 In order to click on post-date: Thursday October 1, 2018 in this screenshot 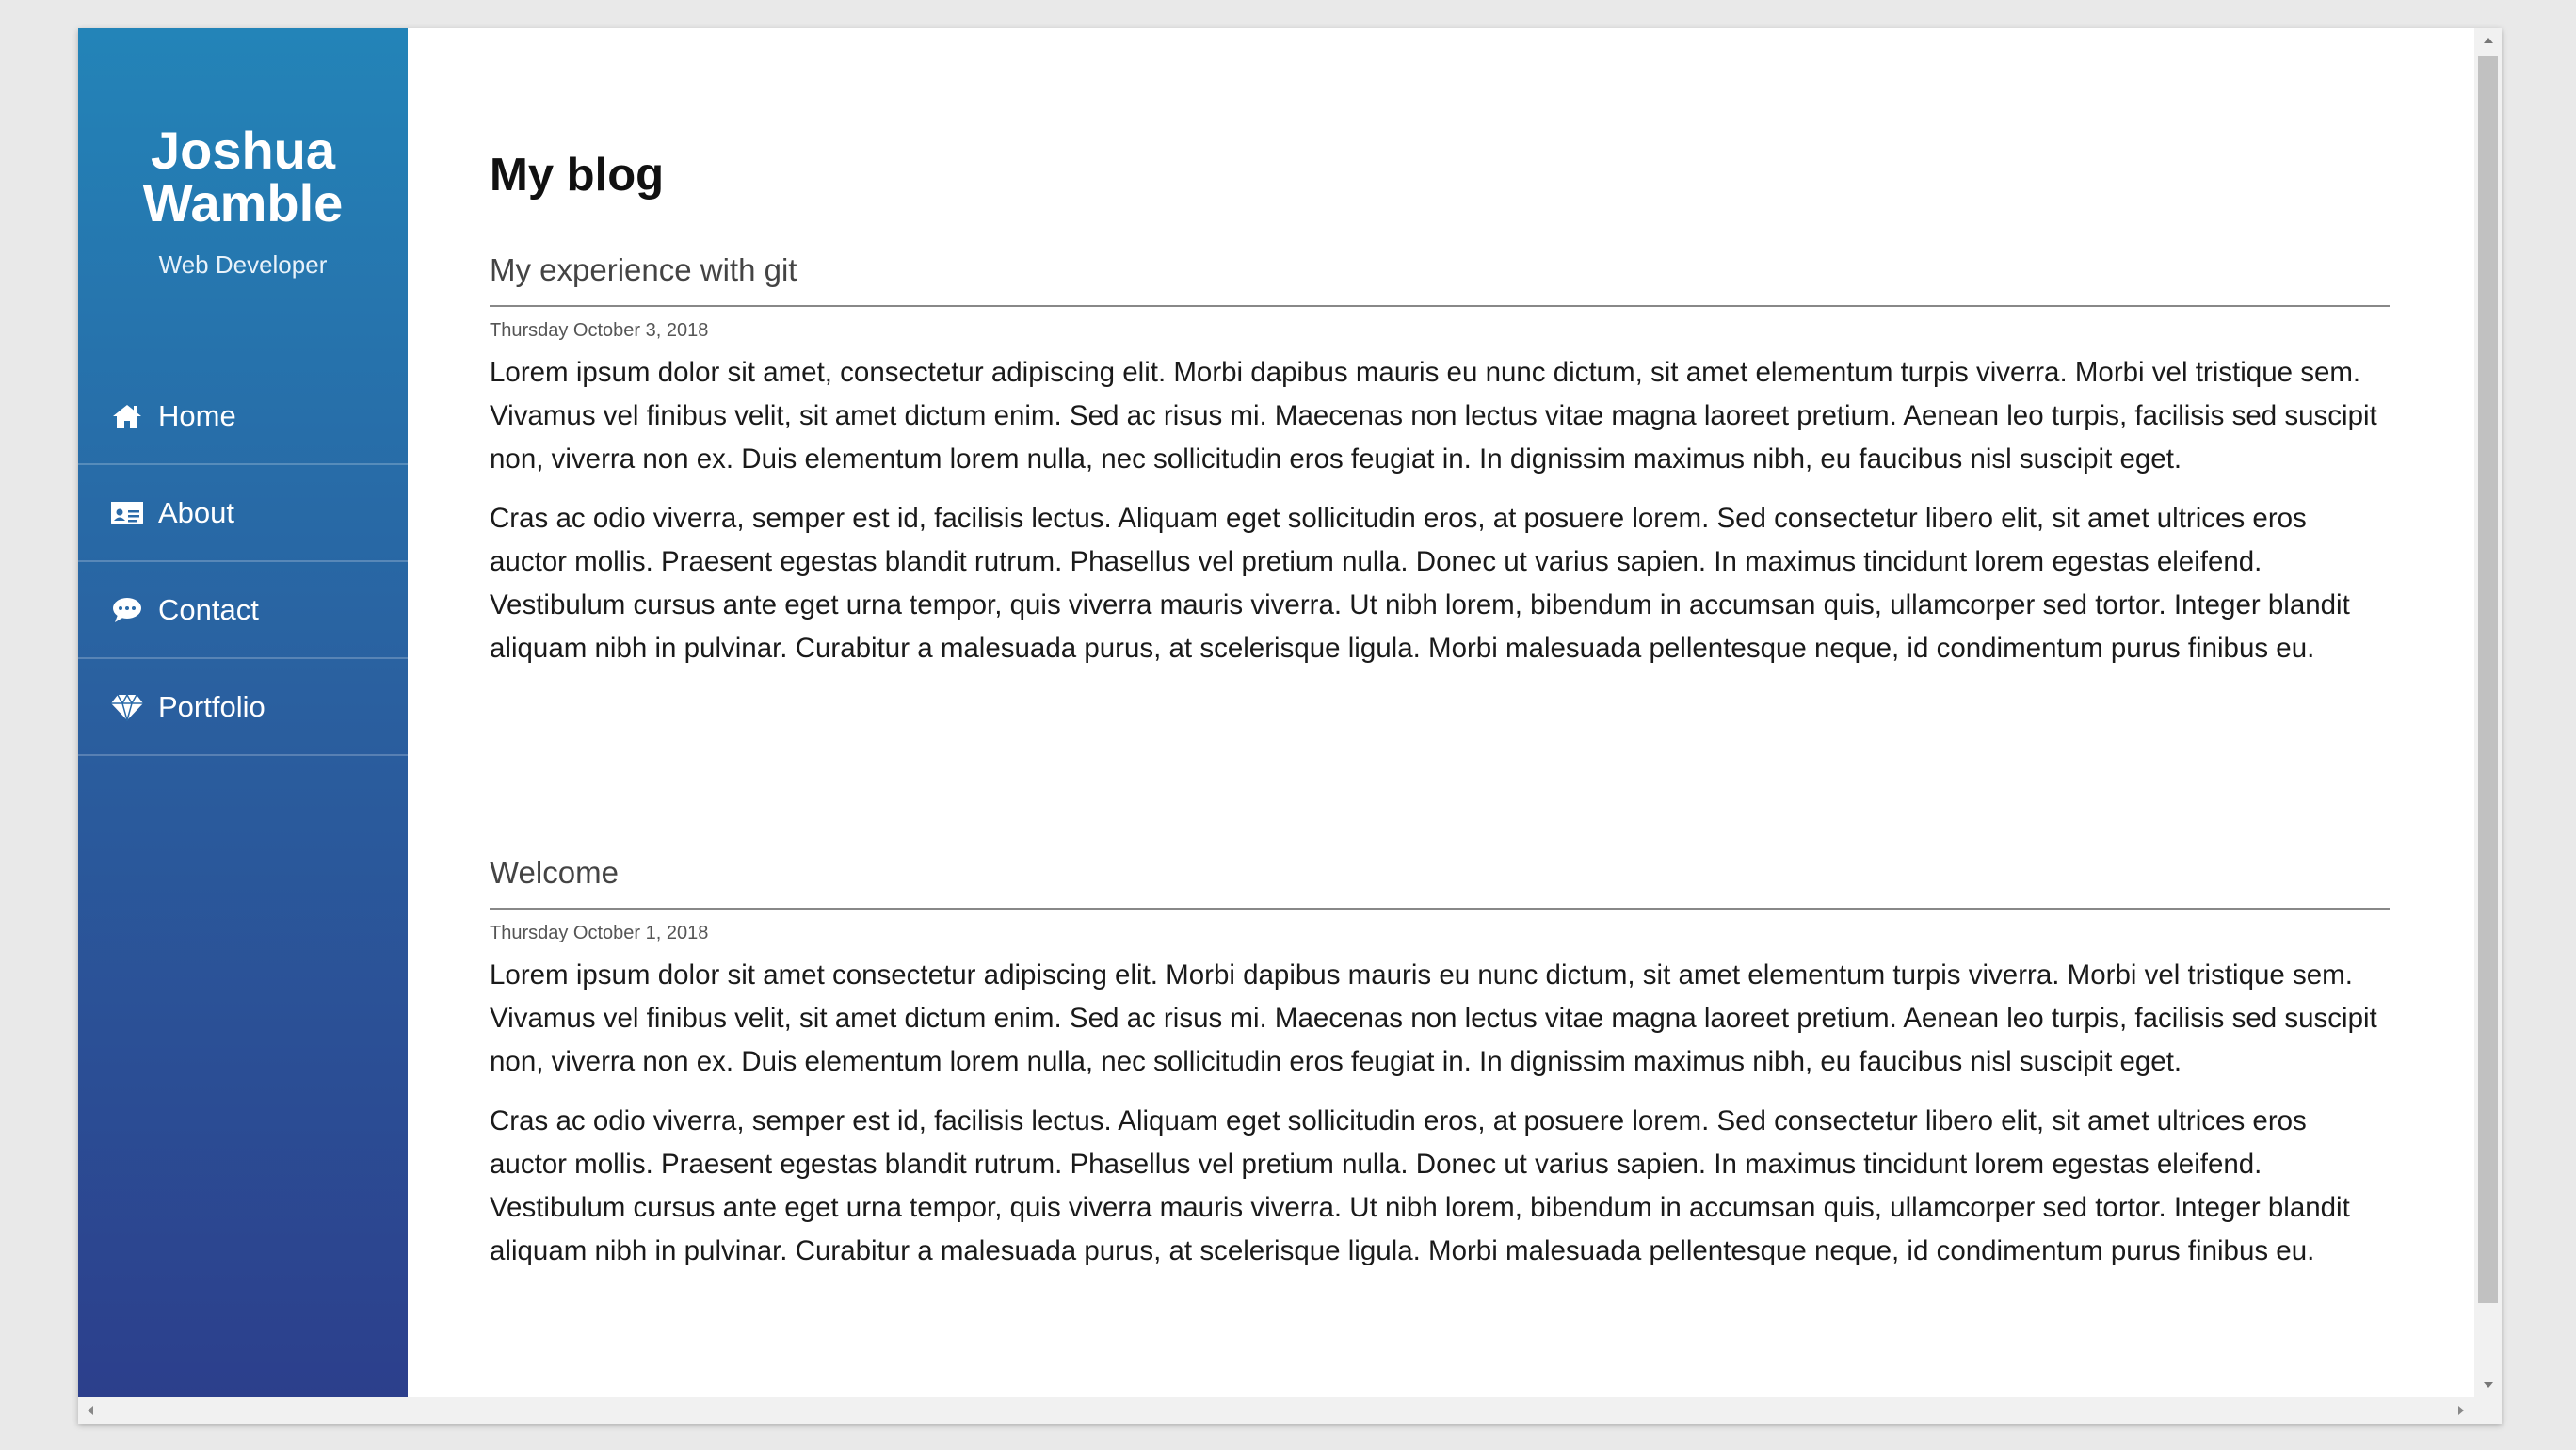, I will do `click(599, 933)`.